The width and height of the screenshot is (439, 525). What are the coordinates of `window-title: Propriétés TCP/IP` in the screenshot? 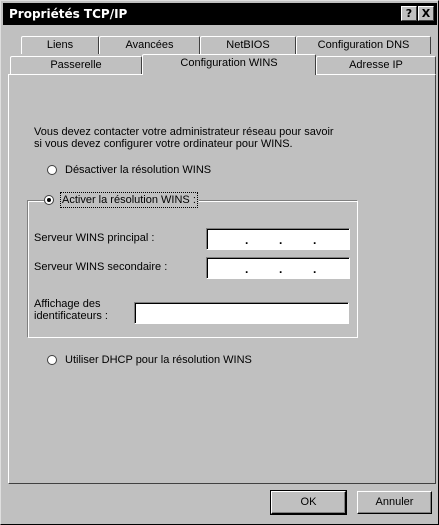 It's located at (68, 14).